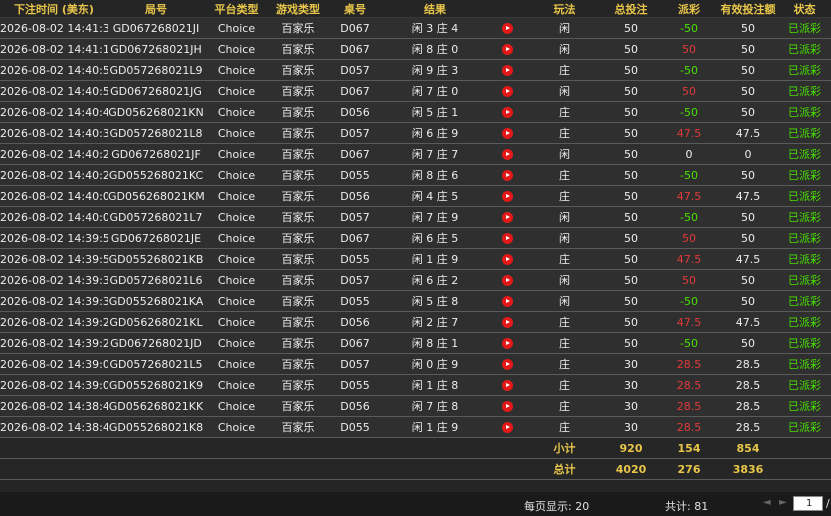 The image size is (831, 516). I want to click on next-page-icon: ►, so click(783, 502).